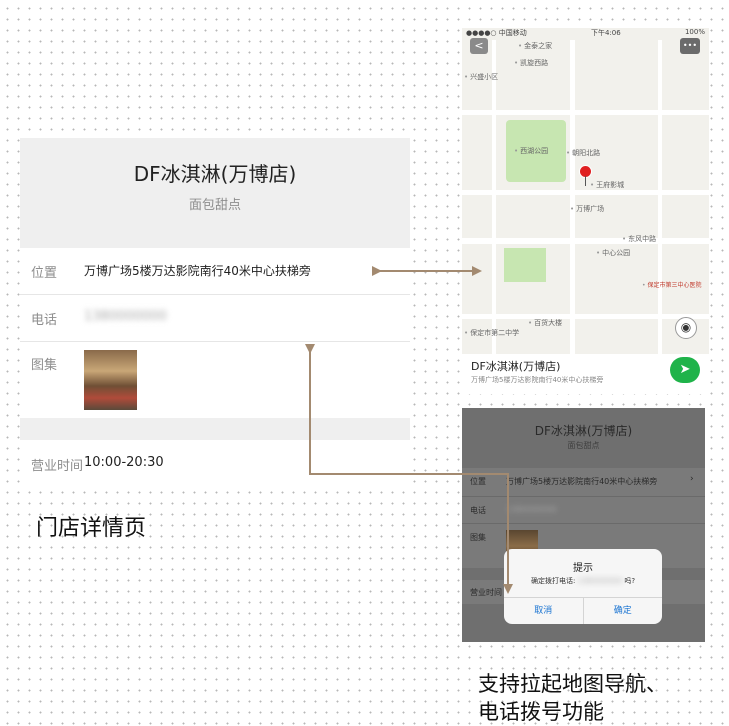  I want to click on flow-arrows, so click(409, 430).